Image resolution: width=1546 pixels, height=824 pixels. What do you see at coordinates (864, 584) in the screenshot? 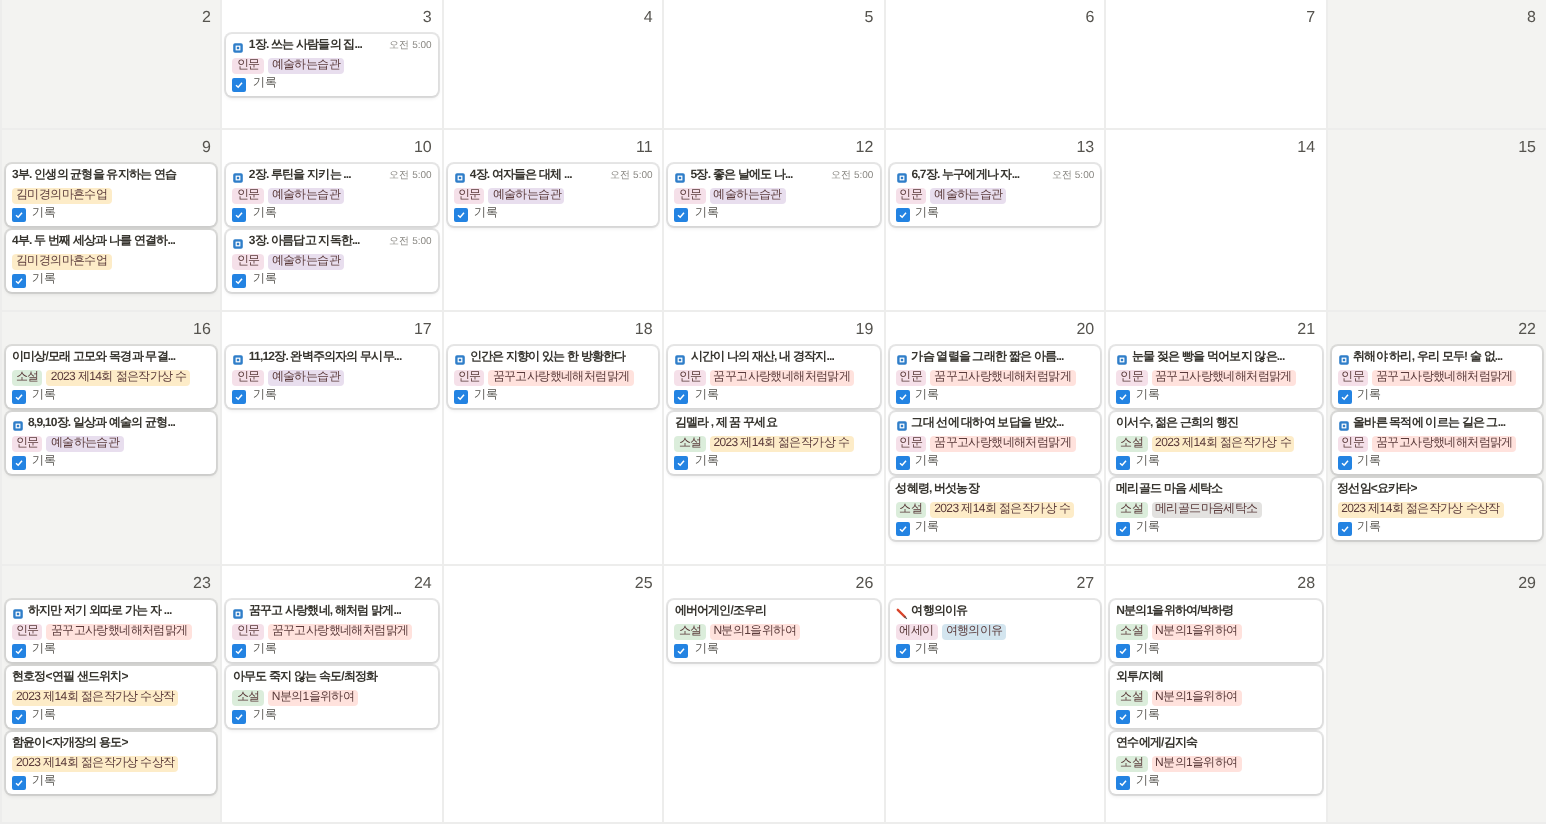
I see `date-number: 26` at bounding box center [864, 584].